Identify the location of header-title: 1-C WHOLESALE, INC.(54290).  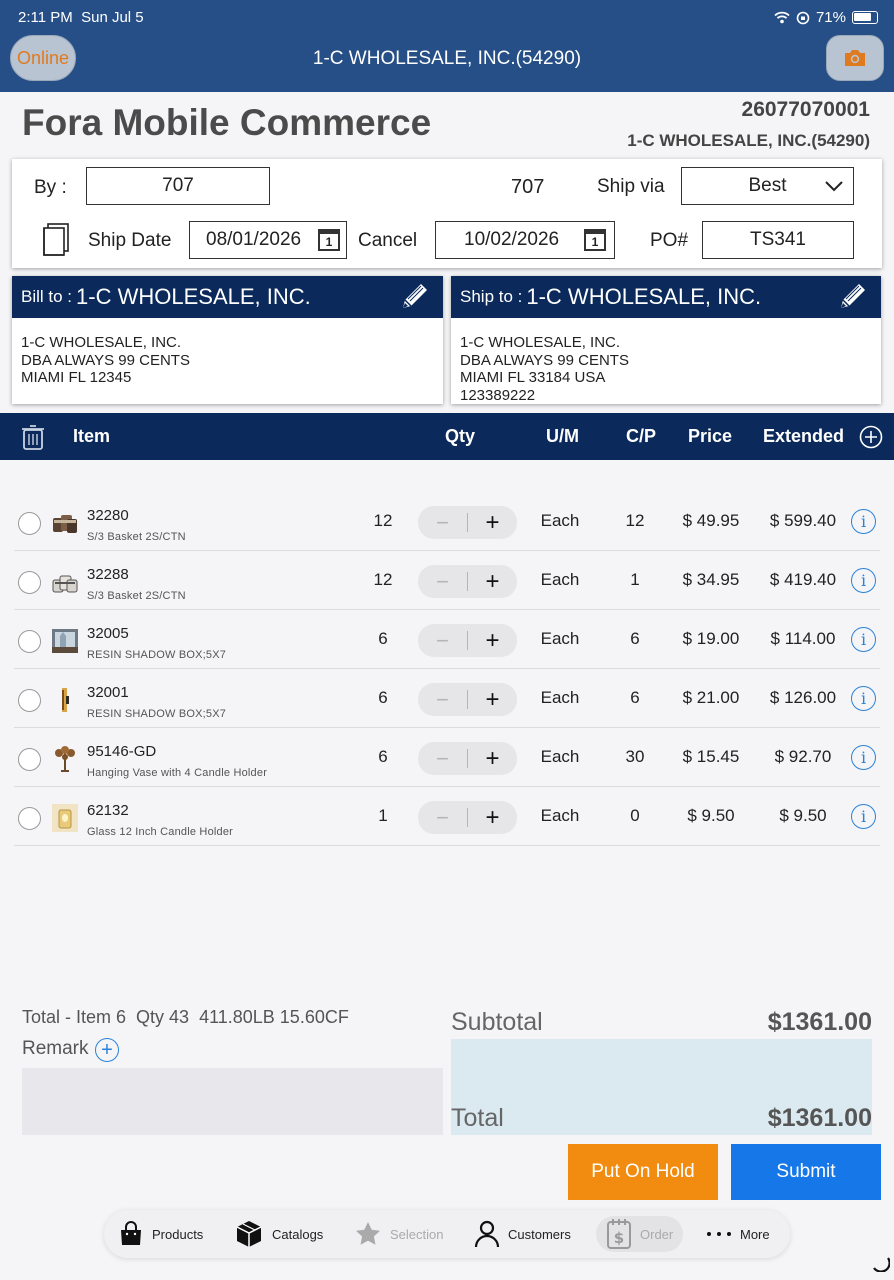
(447, 58).